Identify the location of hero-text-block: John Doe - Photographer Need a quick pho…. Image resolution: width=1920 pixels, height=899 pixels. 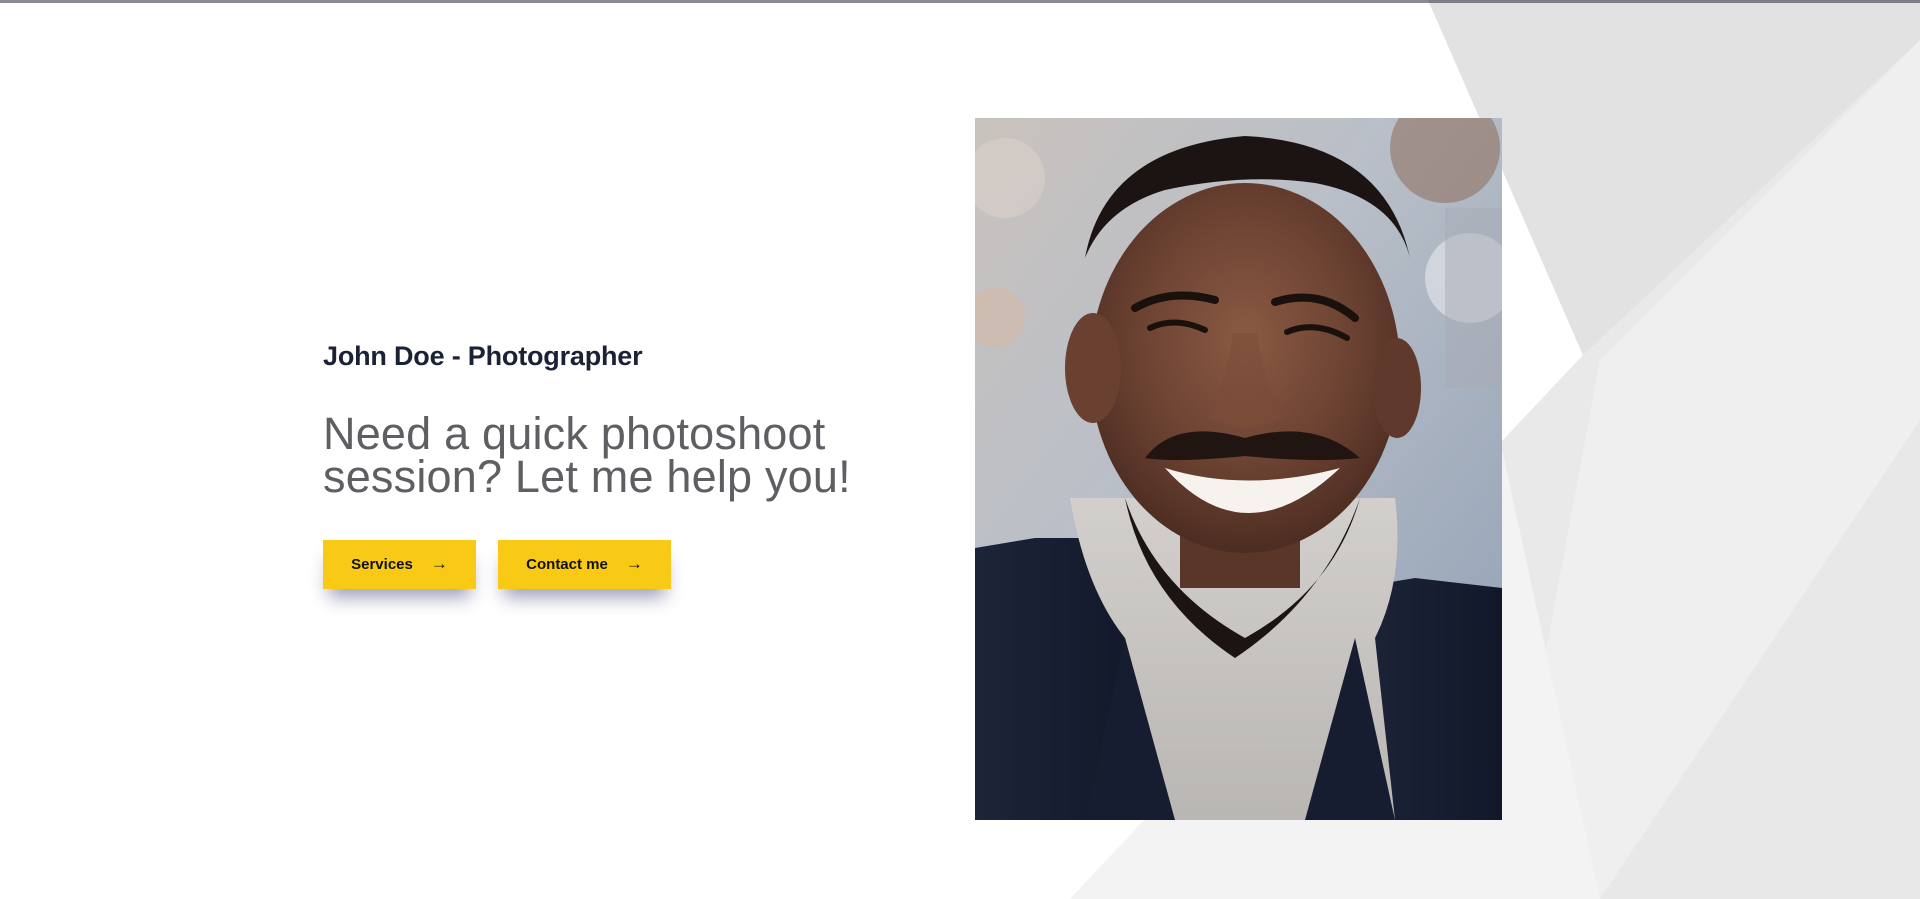
(623, 465).